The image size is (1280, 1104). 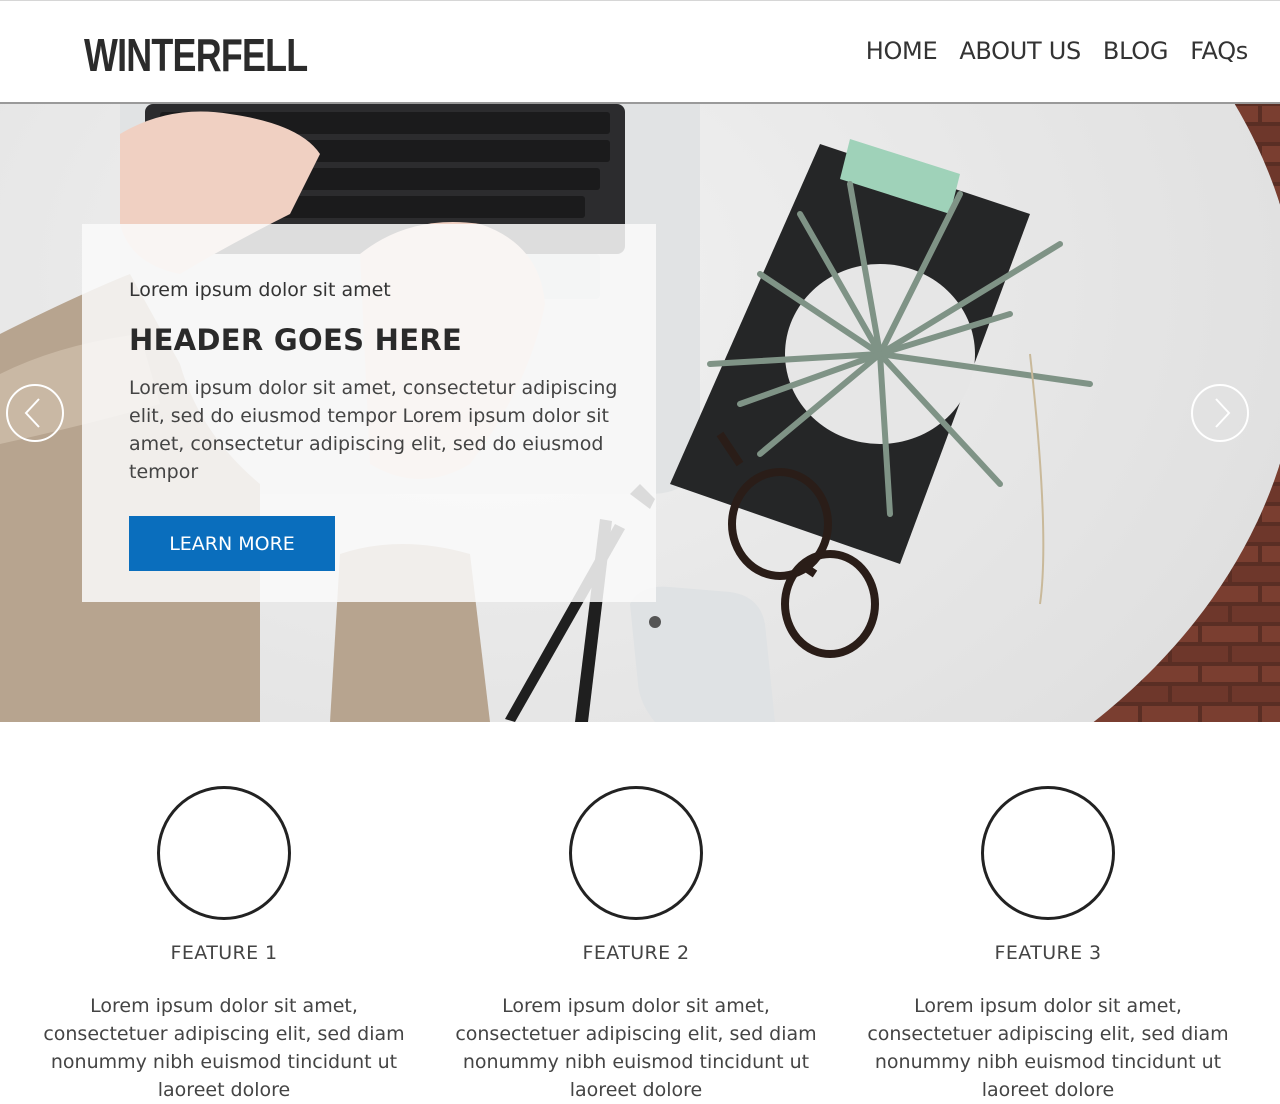 I want to click on chevron-right-icon, so click(x=1223, y=413).